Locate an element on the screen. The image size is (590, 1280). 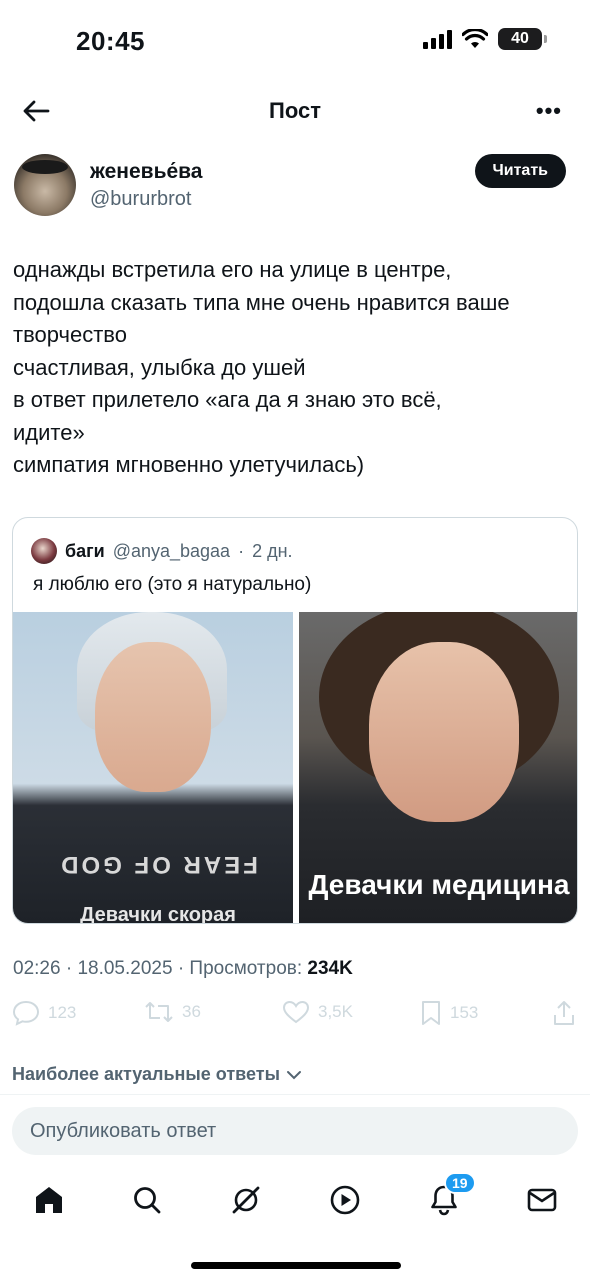
bookmark-icon is located at coordinates (431, 1013).